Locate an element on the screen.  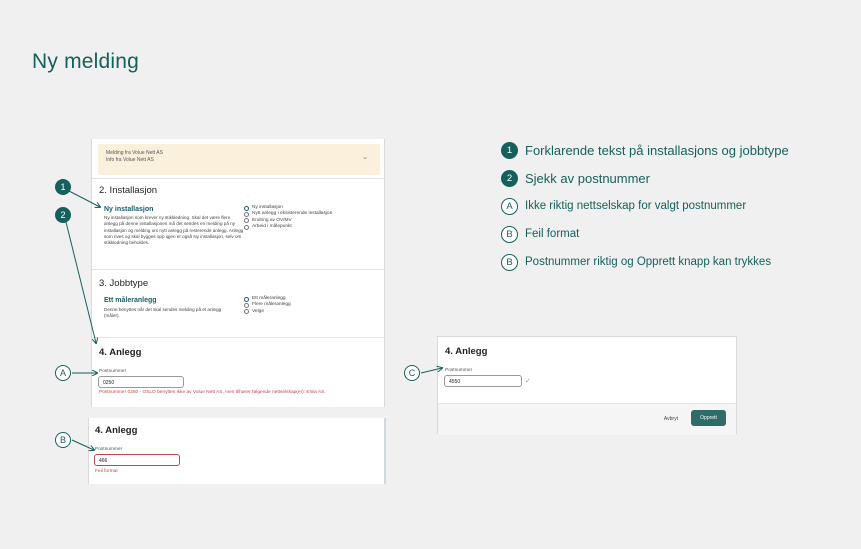
legend-marker: 2 is located at coordinates (509, 178).